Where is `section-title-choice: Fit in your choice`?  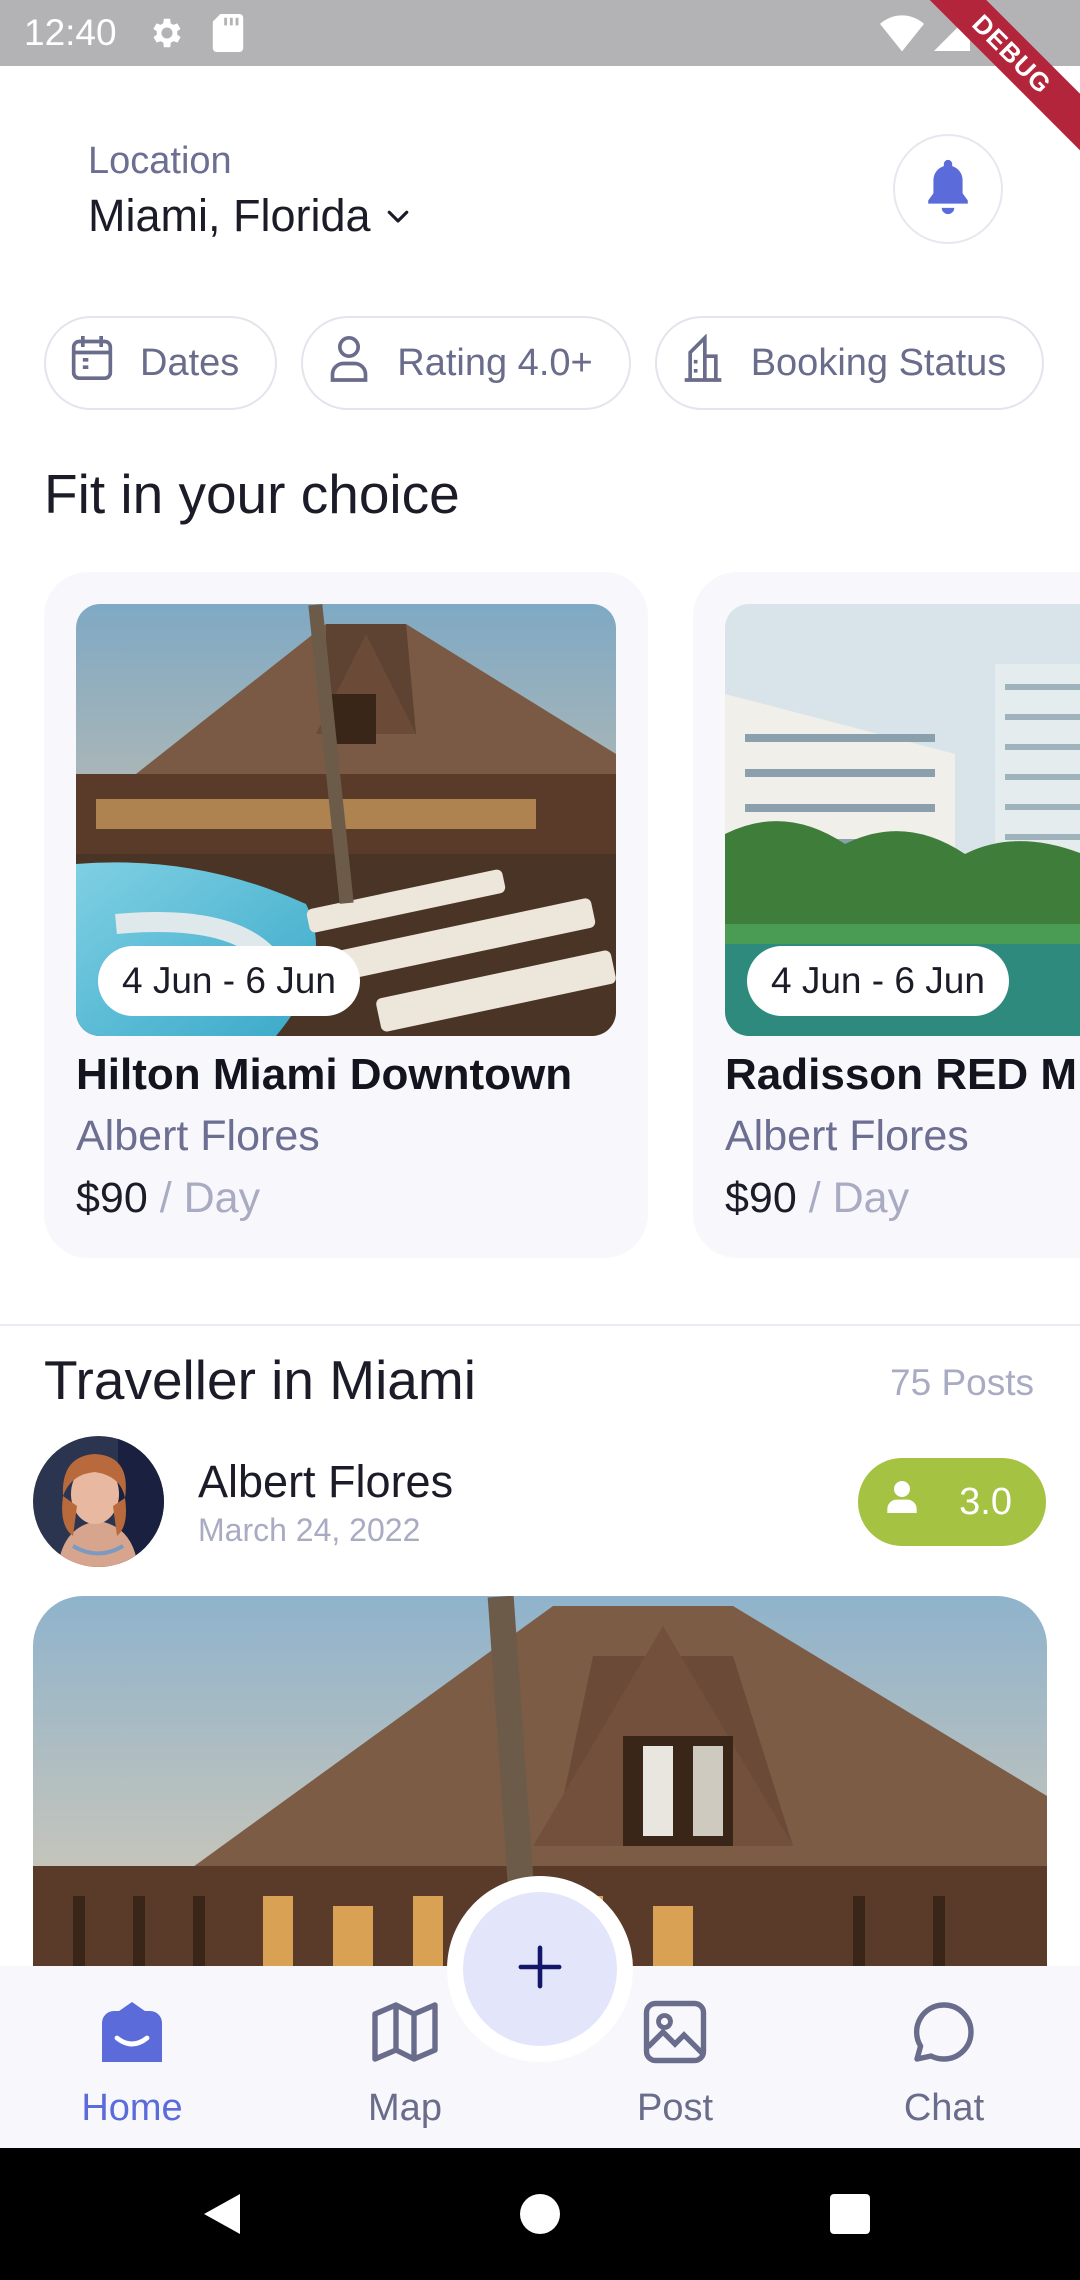
section-title-choice: Fit in your choice is located at coordinates (252, 494).